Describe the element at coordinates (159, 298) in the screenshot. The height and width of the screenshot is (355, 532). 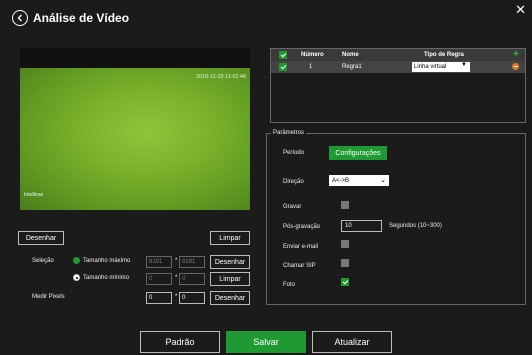
I see `measure-width-input: 0` at that location.